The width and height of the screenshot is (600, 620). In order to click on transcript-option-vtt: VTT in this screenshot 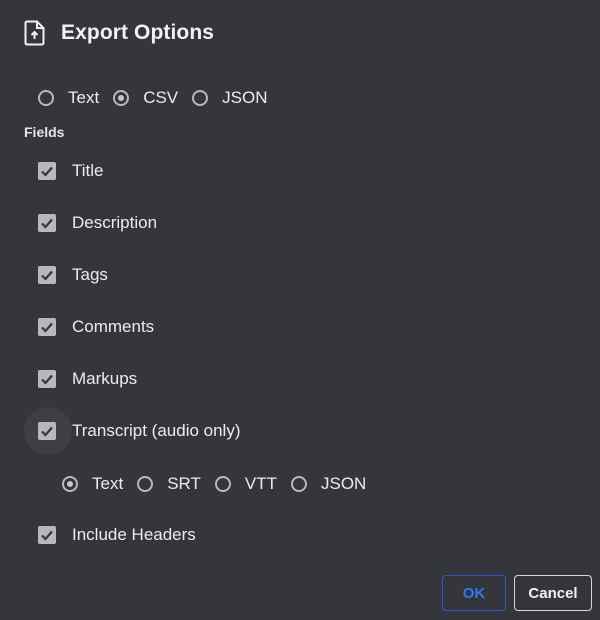, I will do `click(245, 484)`.